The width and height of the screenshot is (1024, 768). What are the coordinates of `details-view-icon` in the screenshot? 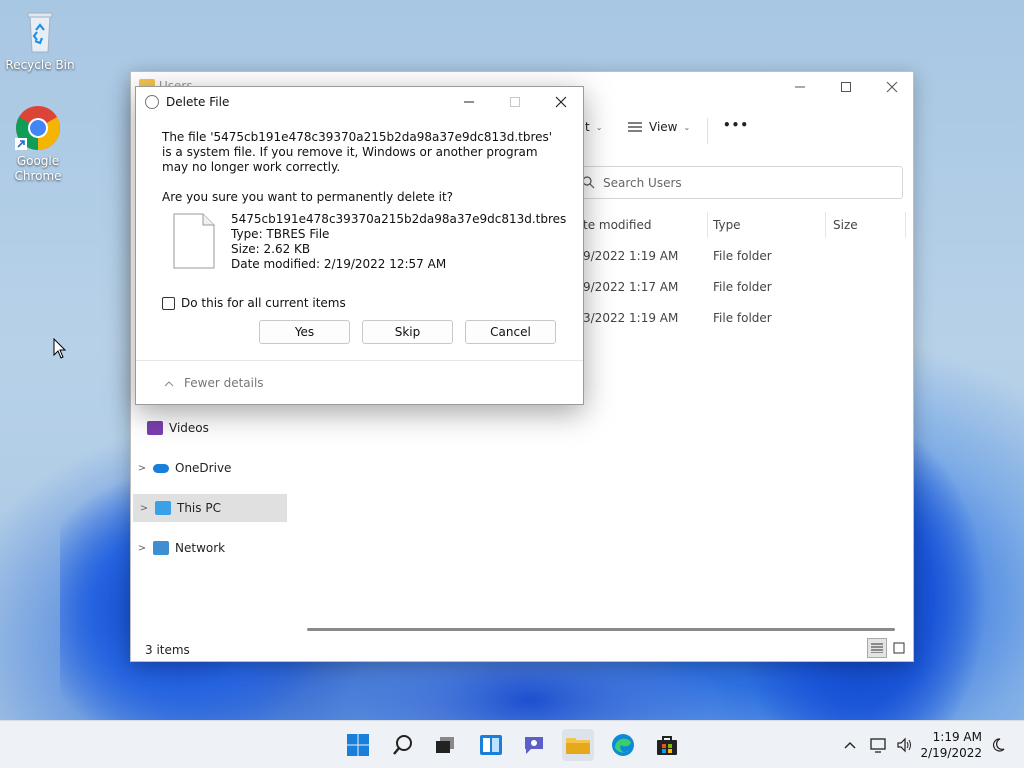 It's located at (877, 648).